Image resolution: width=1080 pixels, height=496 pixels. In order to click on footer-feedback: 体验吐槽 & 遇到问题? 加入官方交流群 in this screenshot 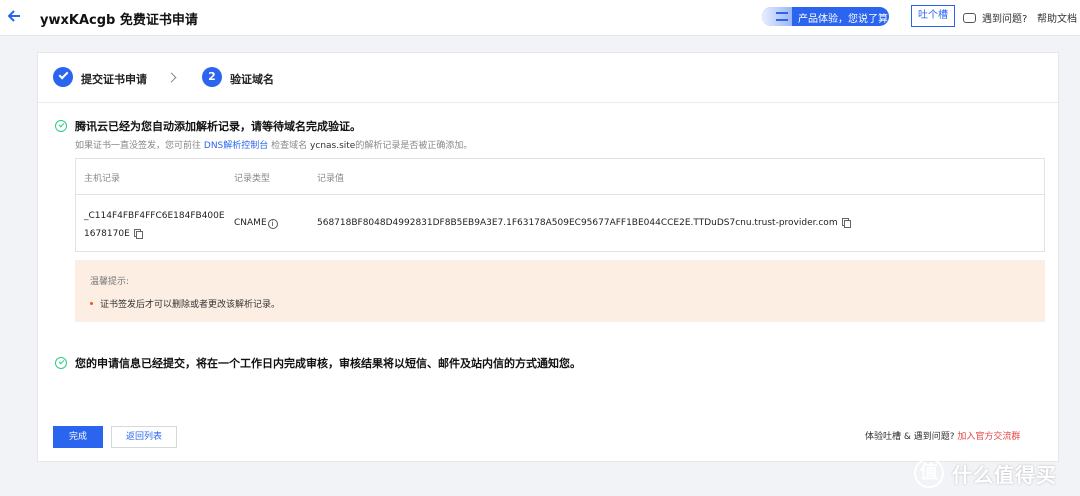, I will do `click(942, 435)`.